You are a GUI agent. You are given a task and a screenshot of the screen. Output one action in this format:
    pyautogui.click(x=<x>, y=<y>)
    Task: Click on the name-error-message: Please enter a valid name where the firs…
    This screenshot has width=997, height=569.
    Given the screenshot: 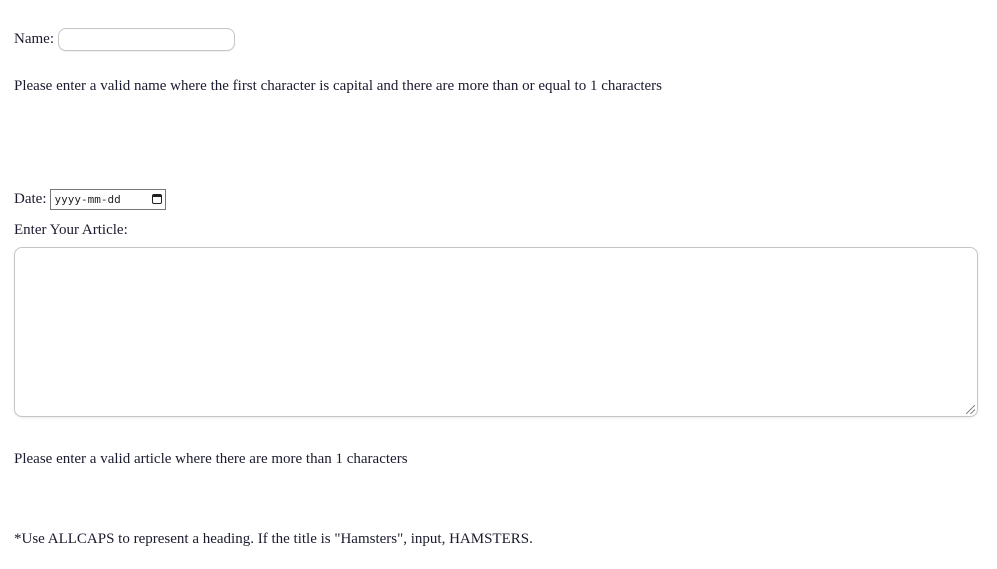 What is the action you would take?
    pyautogui.click(x=338, y=86)
    